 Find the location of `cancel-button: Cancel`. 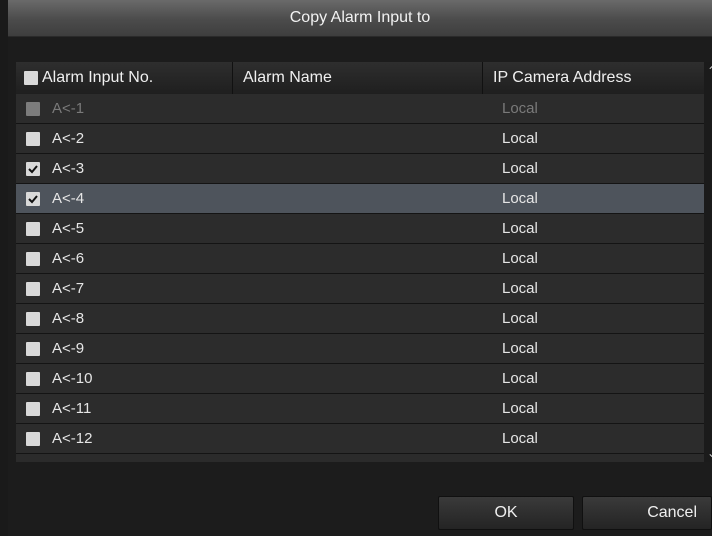

cancel-button: Cancel is located at coordinates (647, 513).